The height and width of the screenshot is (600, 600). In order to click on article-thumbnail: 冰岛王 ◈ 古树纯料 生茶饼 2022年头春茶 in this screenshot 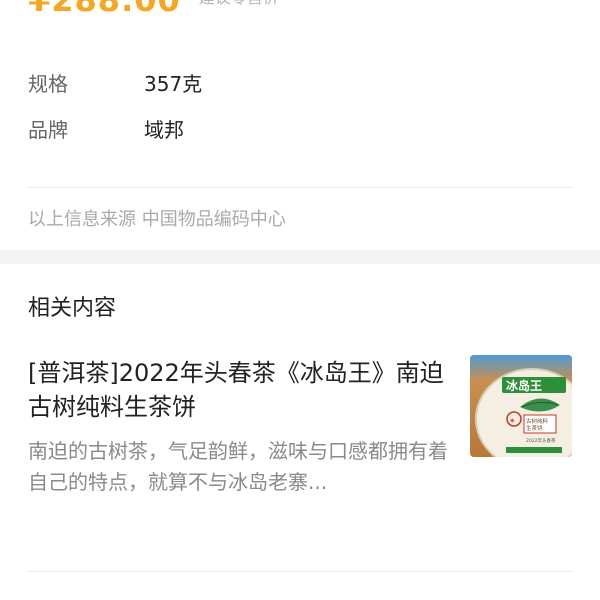, I will do `click(521, 406)`.